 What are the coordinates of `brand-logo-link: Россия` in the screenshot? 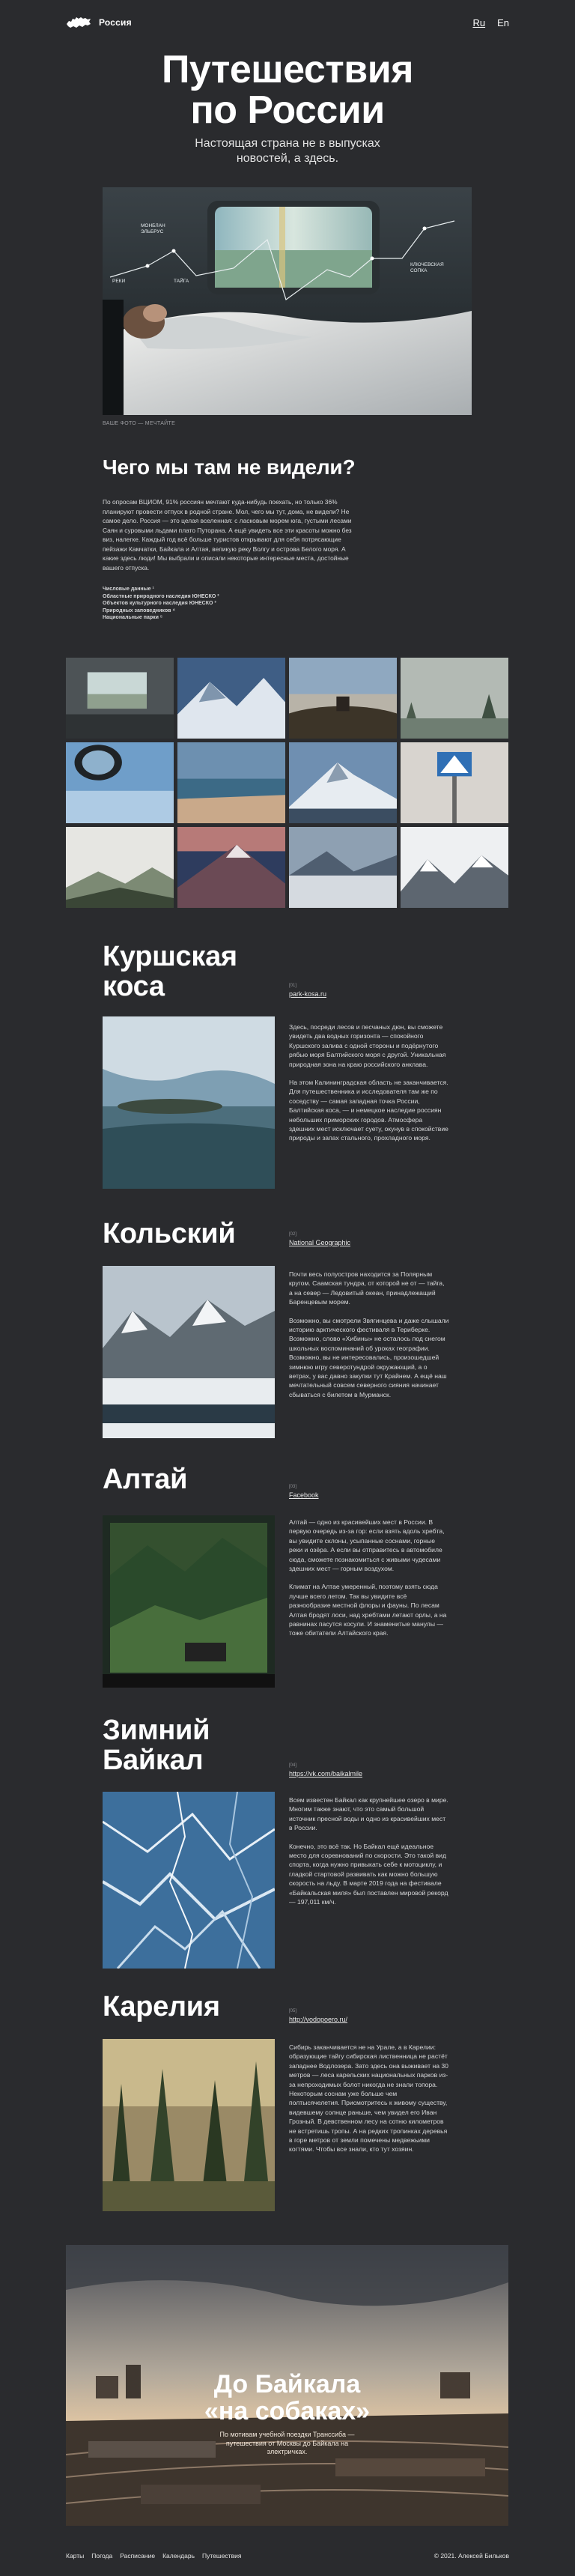 It's located at (99, 22).